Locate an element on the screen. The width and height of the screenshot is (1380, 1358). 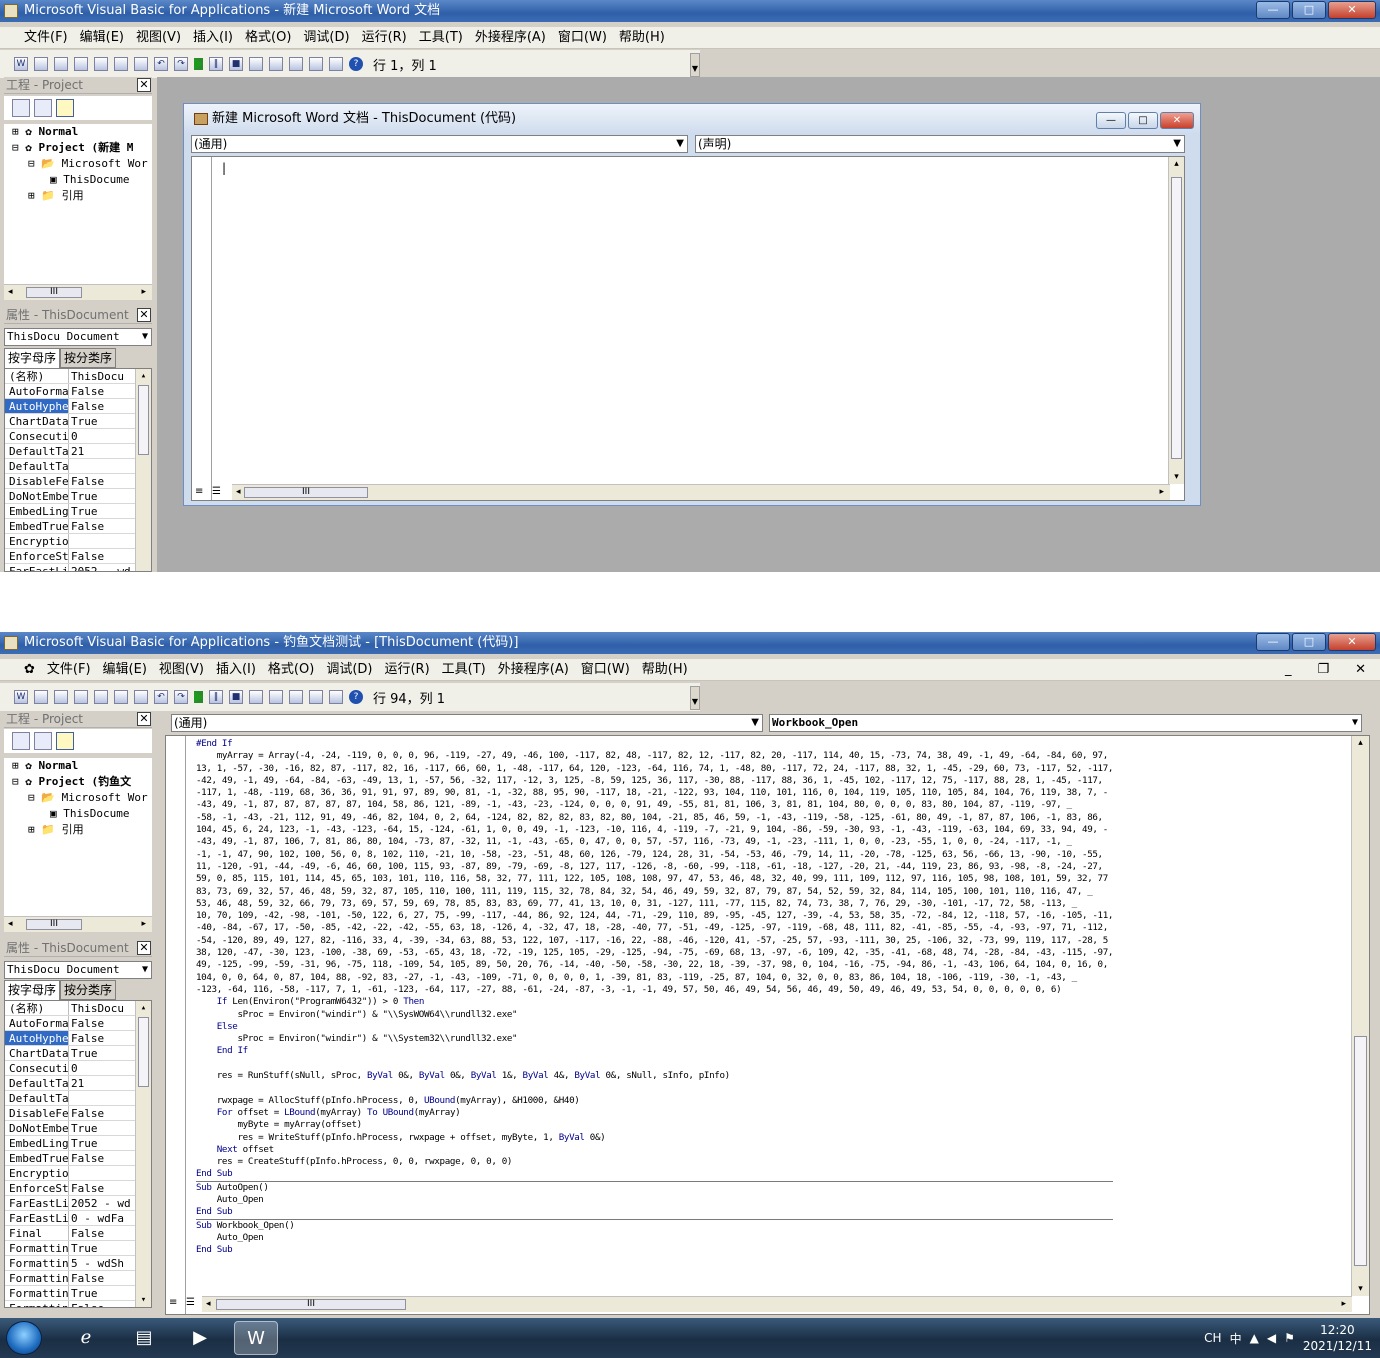
volume-icon: ◀ is located at coordinates (1271, 1338).